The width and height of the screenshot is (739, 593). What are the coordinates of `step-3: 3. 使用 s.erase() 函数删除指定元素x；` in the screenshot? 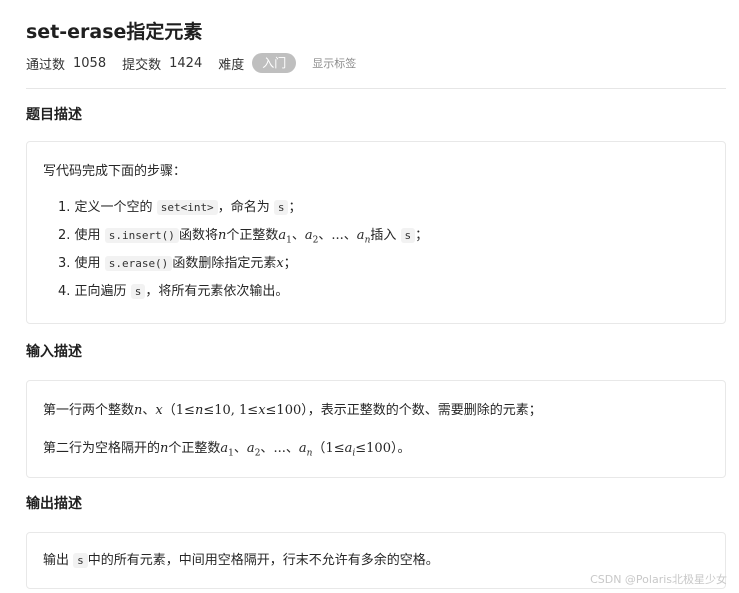 It's located at (177, 263).